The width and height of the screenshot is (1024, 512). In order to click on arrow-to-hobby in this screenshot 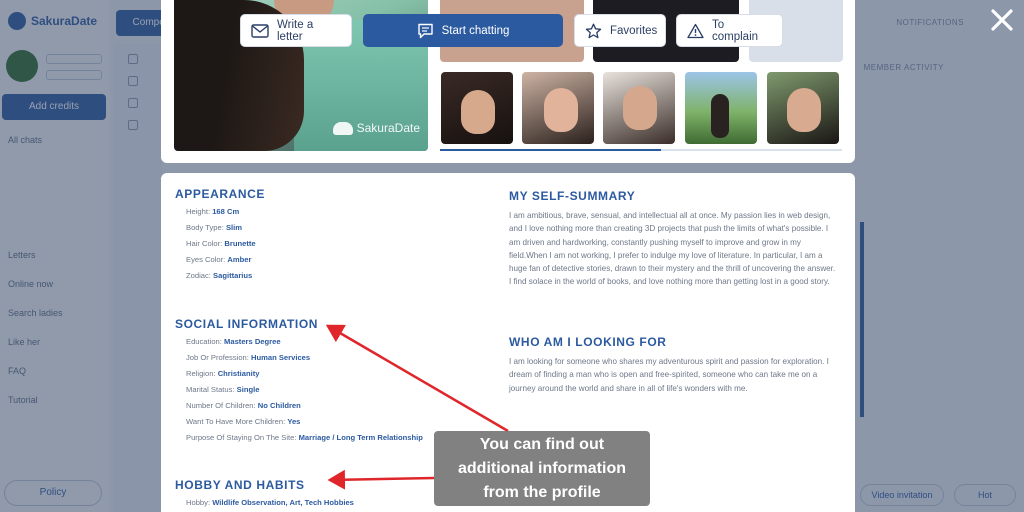, I will do `click(381, 479)`.